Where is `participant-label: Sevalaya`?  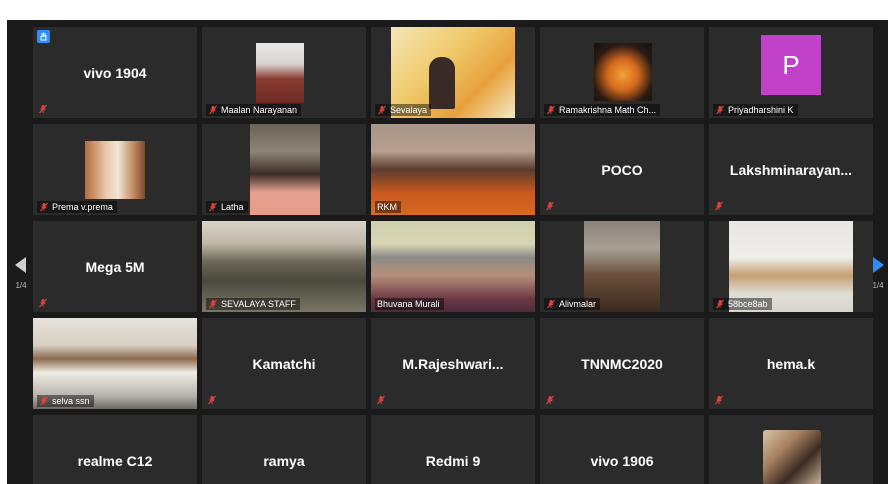 participant-label: Sevalaya is located at coordinates (403, 110).